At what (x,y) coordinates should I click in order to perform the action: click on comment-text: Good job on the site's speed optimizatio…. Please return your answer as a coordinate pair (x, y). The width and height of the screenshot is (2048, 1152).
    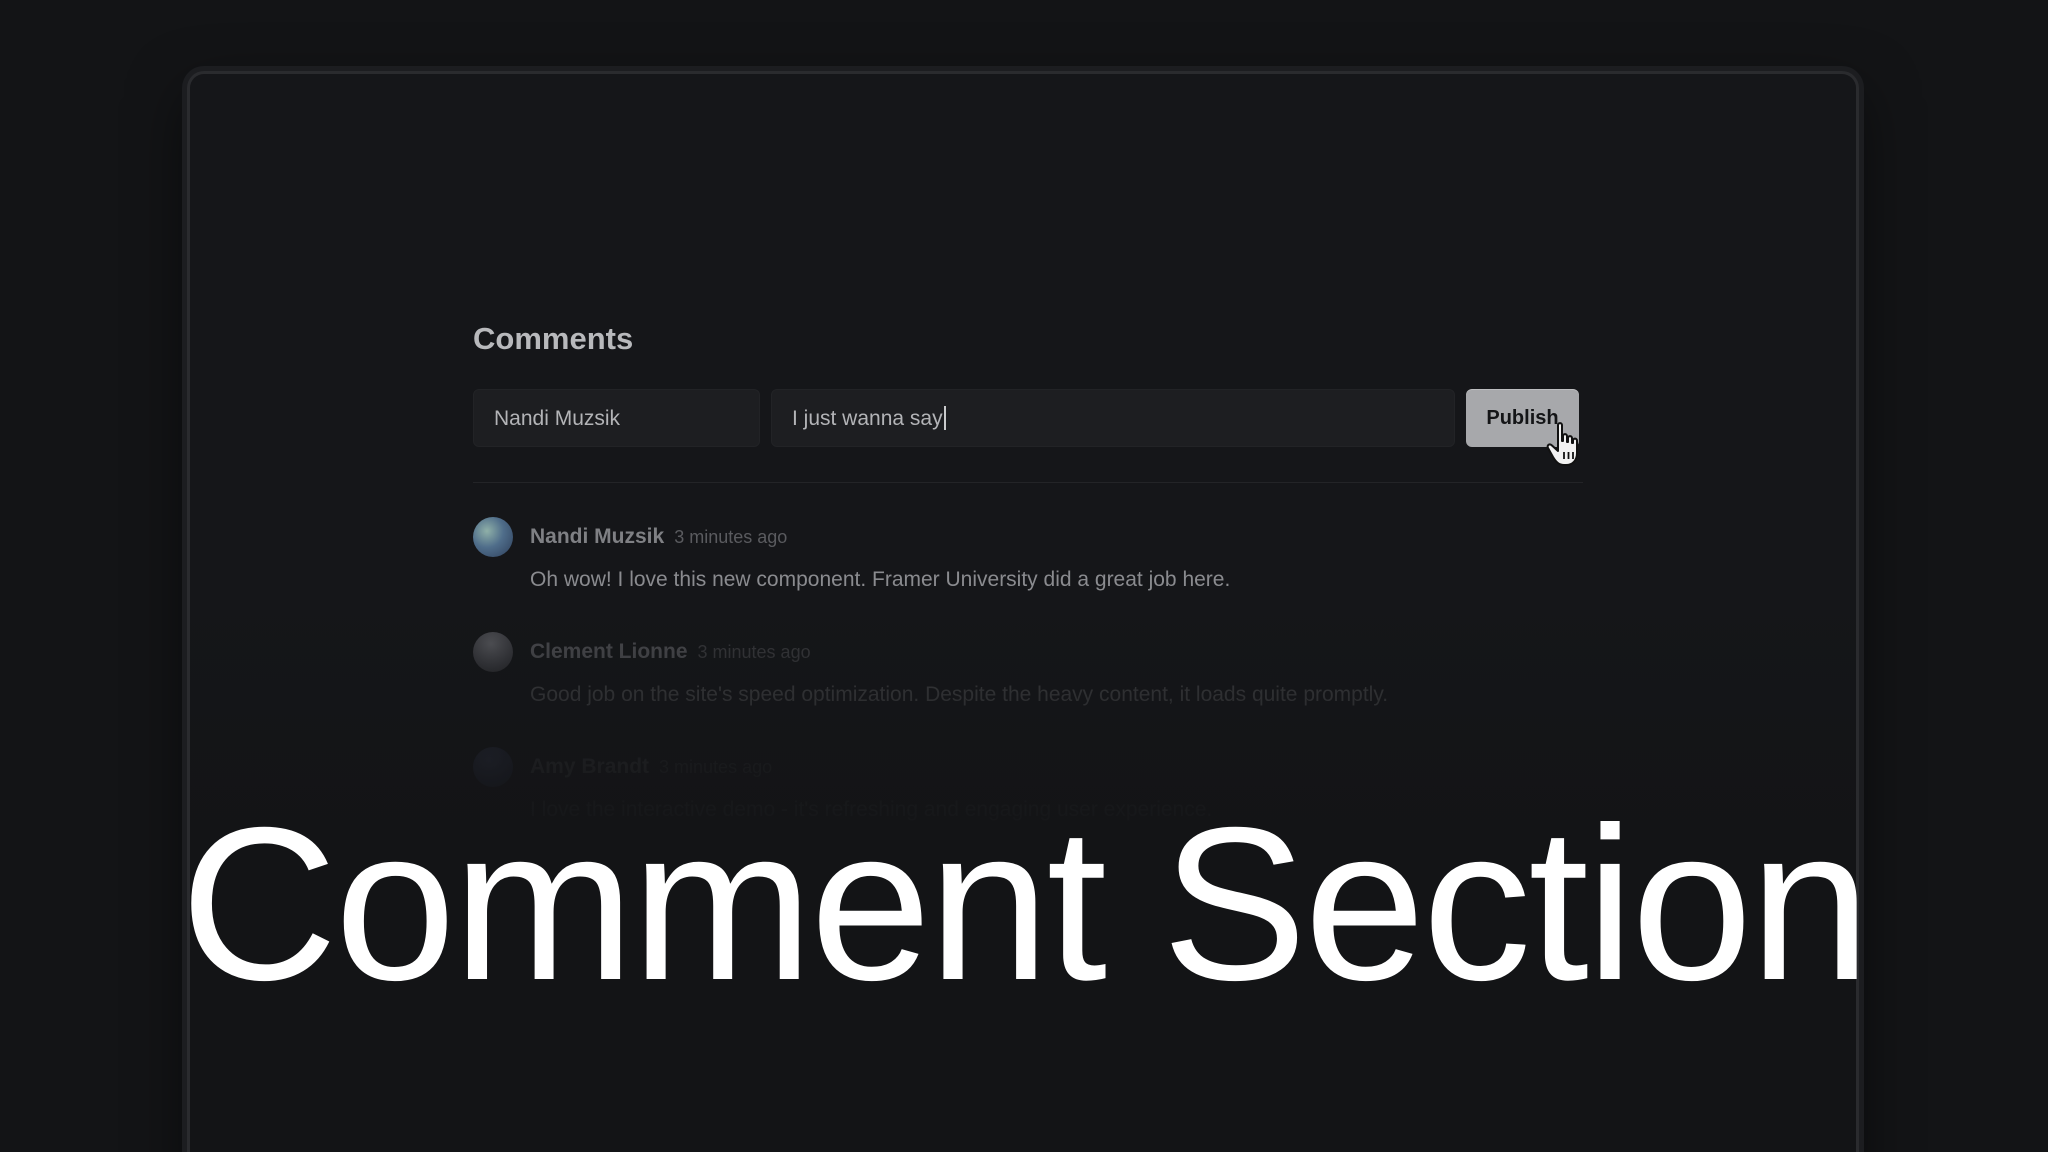
    Looking at the image, I should click on (959, 694).